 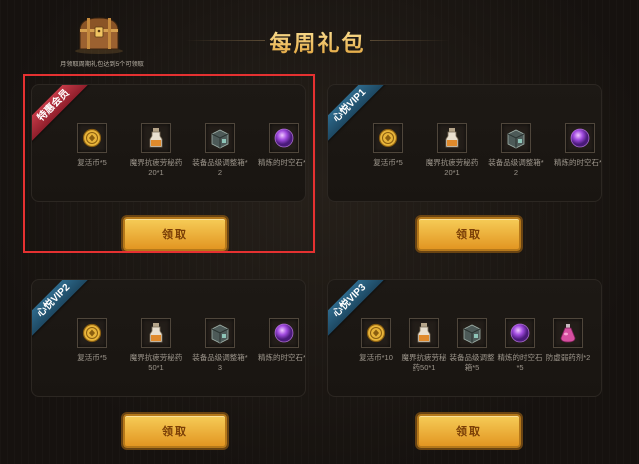 I want to click on gift-panel: 心悦VIP2 复活币*5 魔界抗疲劳秘药50*1 装备品级调整箱*3 精炼的时空石*4, so click(x=168, y=338).